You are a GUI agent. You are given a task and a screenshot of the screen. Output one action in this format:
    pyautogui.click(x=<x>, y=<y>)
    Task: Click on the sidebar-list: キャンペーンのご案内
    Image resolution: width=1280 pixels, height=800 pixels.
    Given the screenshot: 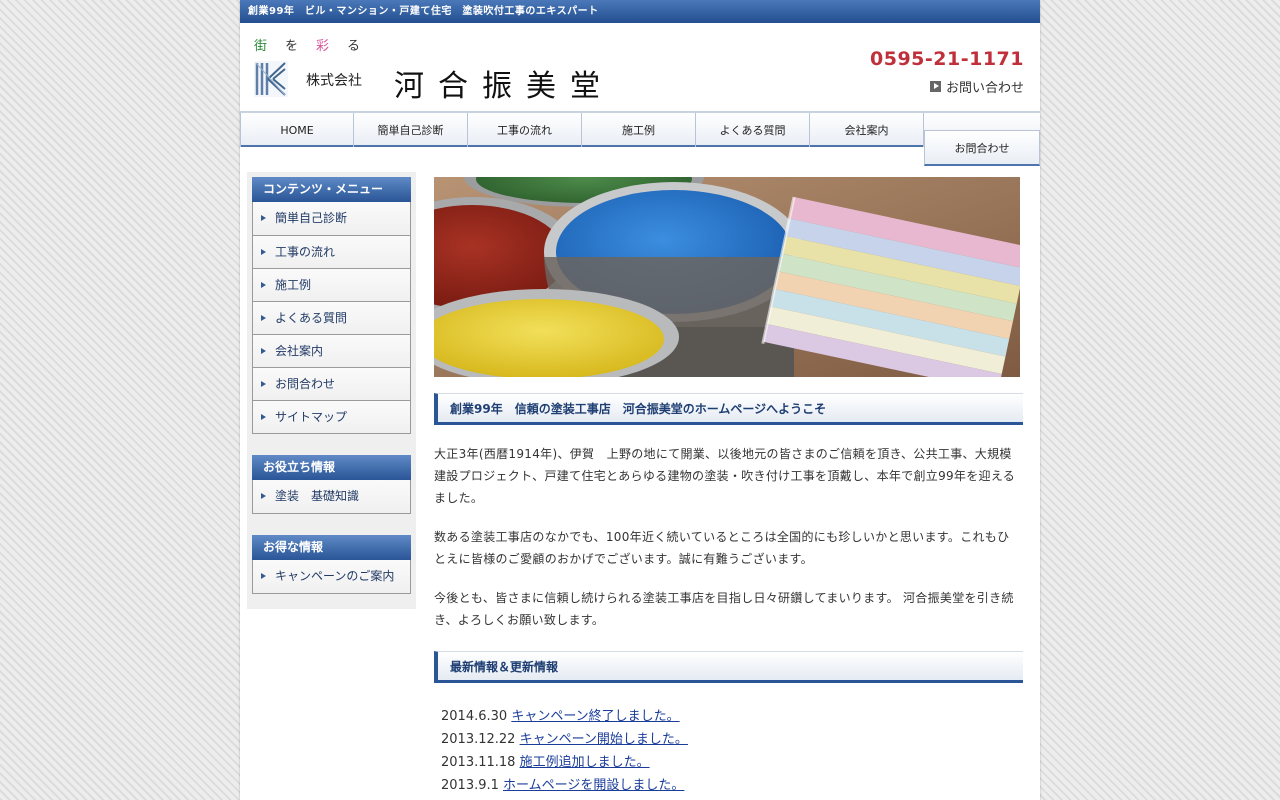 What is the action you would take?
    pyautogui.click(x=331, y=577)
    